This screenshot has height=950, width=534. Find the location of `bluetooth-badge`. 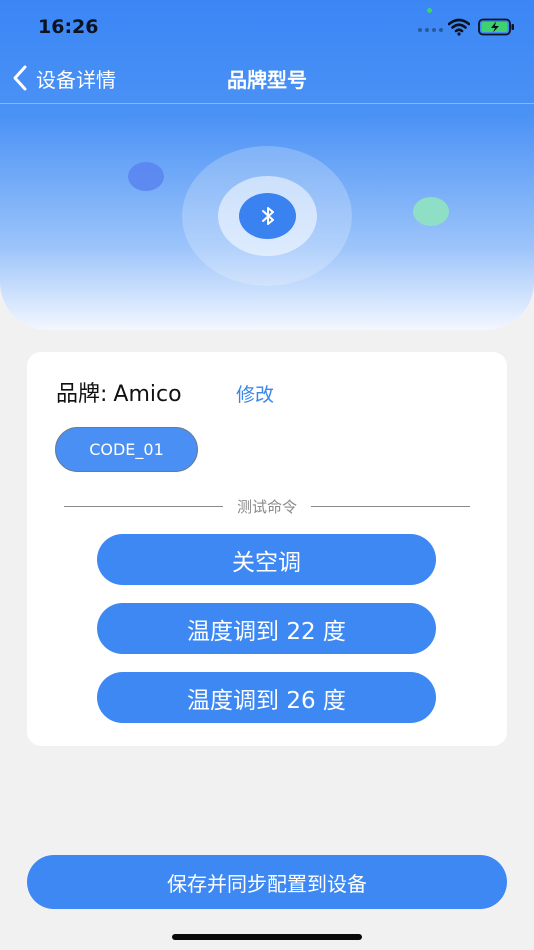

bluetooth-badge is located at coordinates (267, 216).